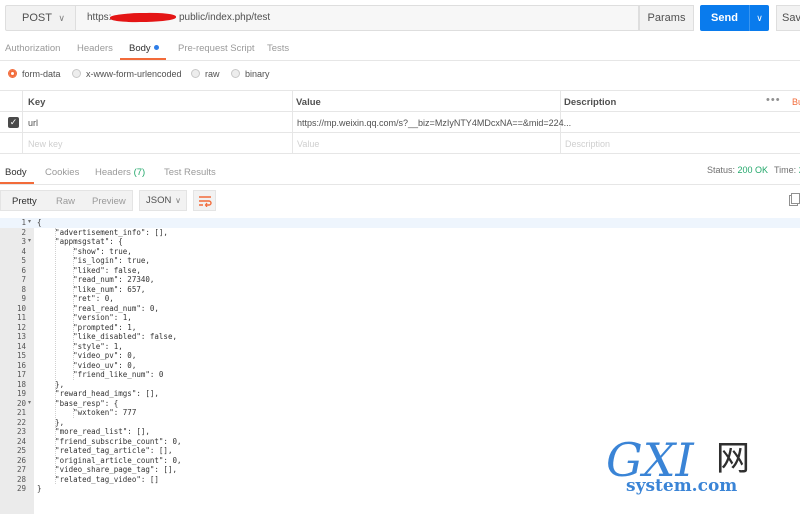  Describe the element at coordinates (587, 144) in the screenshot. I see `new-description-input: Description` at that location.